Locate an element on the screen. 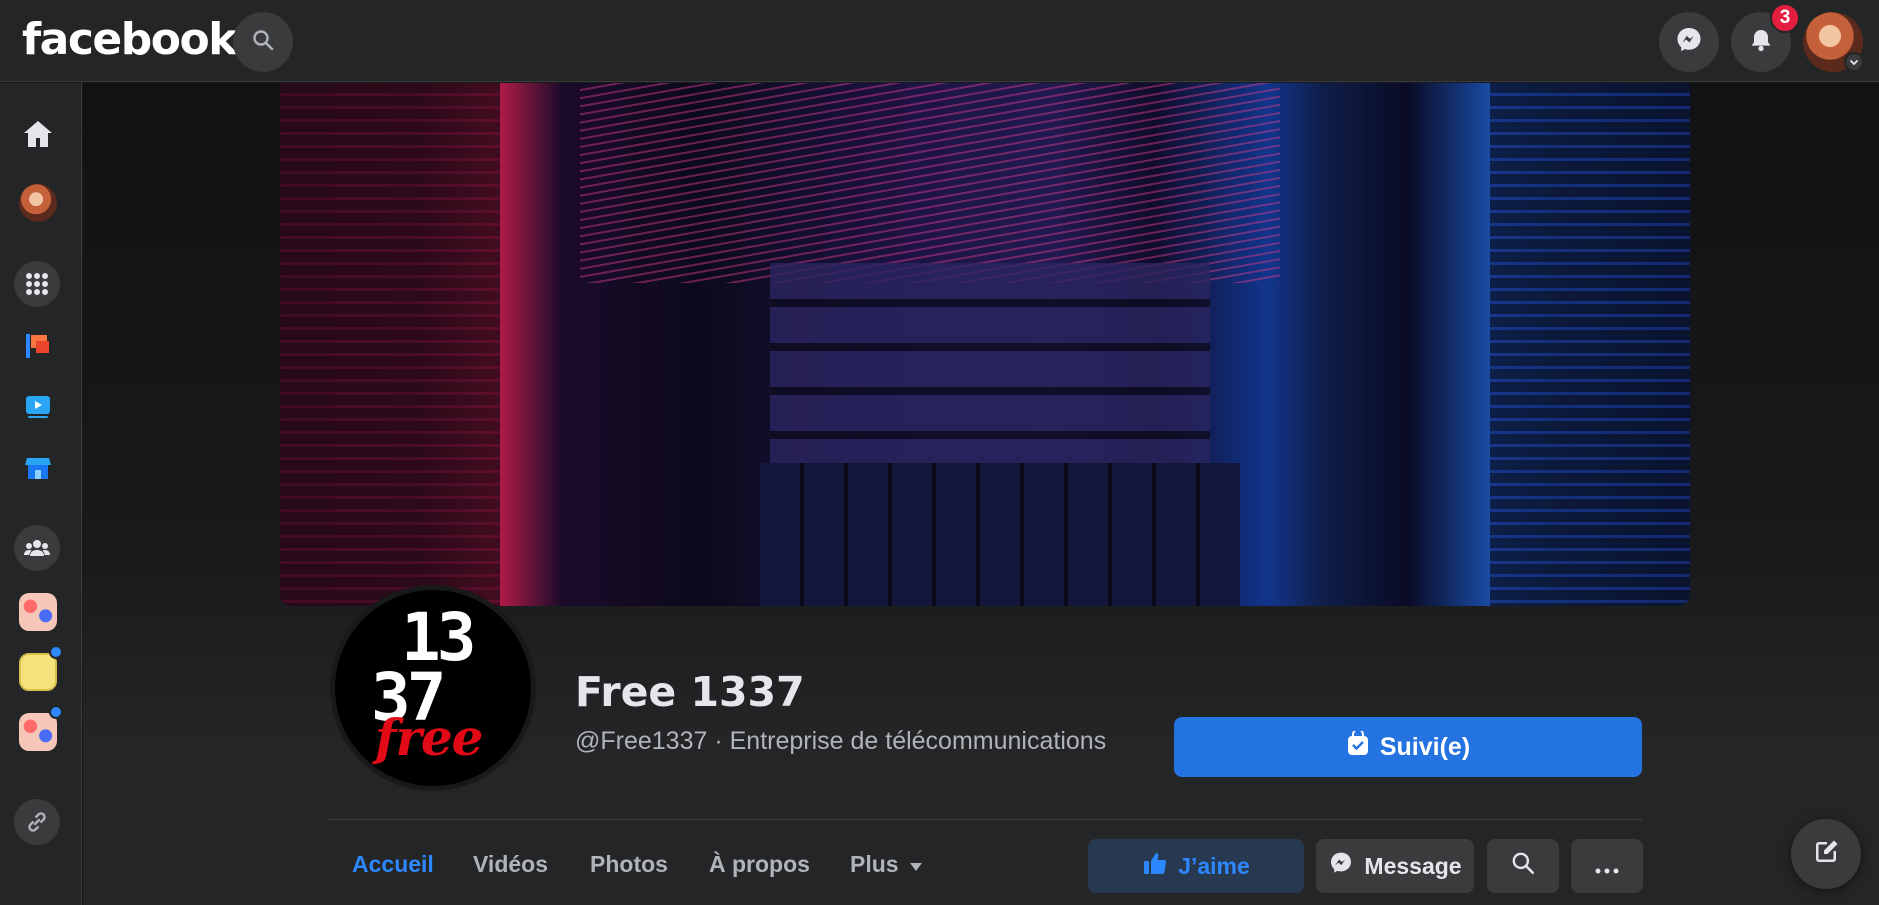 The width and height of the screenshot is (1879, 905). like-button: J’aime is located at coordinates (1196, 866).